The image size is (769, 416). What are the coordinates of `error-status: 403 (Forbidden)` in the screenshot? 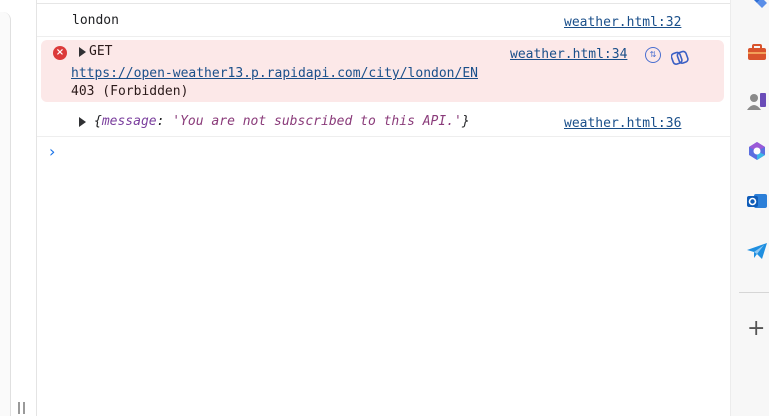 It's located at (130, 91).